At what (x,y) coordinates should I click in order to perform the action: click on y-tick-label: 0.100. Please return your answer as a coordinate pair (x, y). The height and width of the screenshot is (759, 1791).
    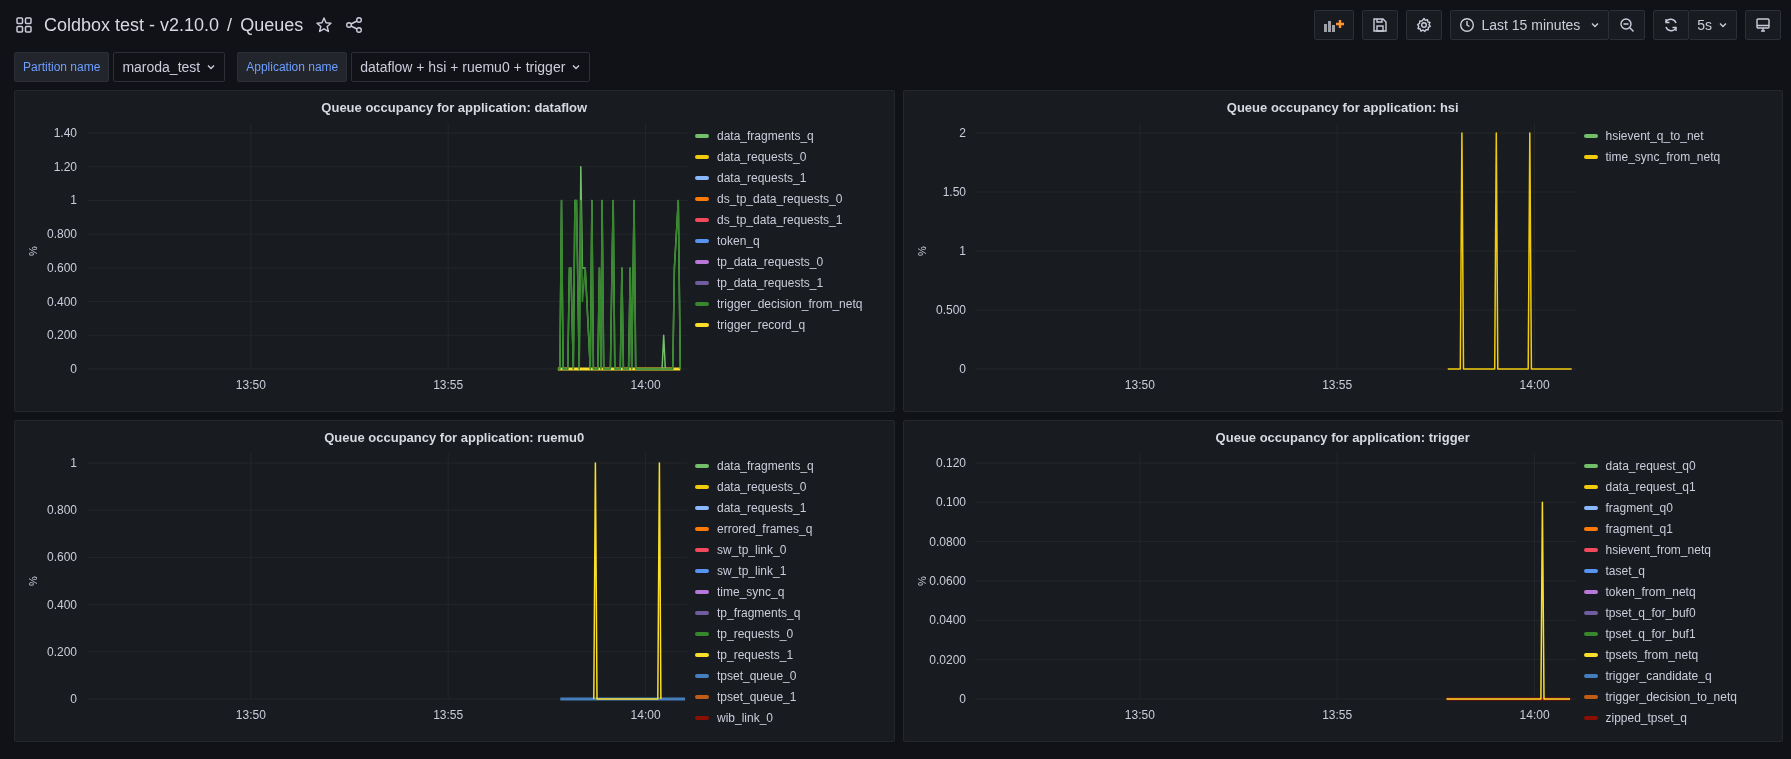
    Looking at the image, I should click on (950, 502).